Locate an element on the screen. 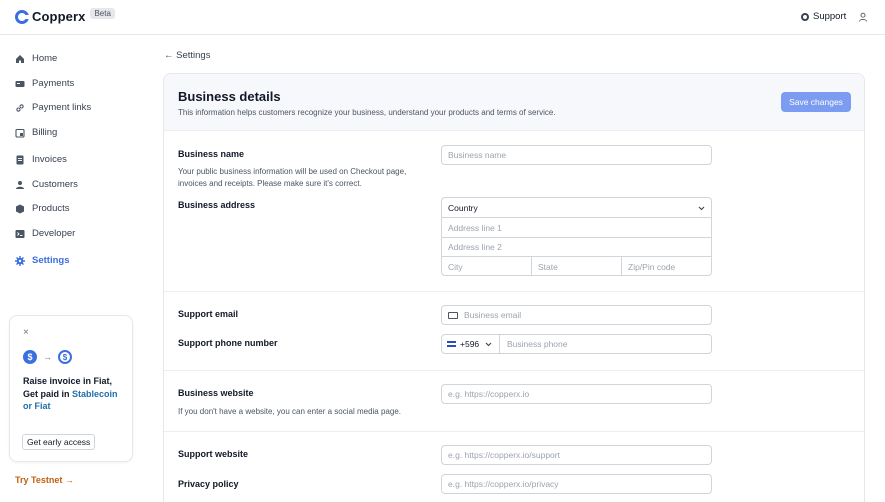 This screenshot has width=885, height=502. sidebar-item-label: Home is located at coordinates (45, 58).